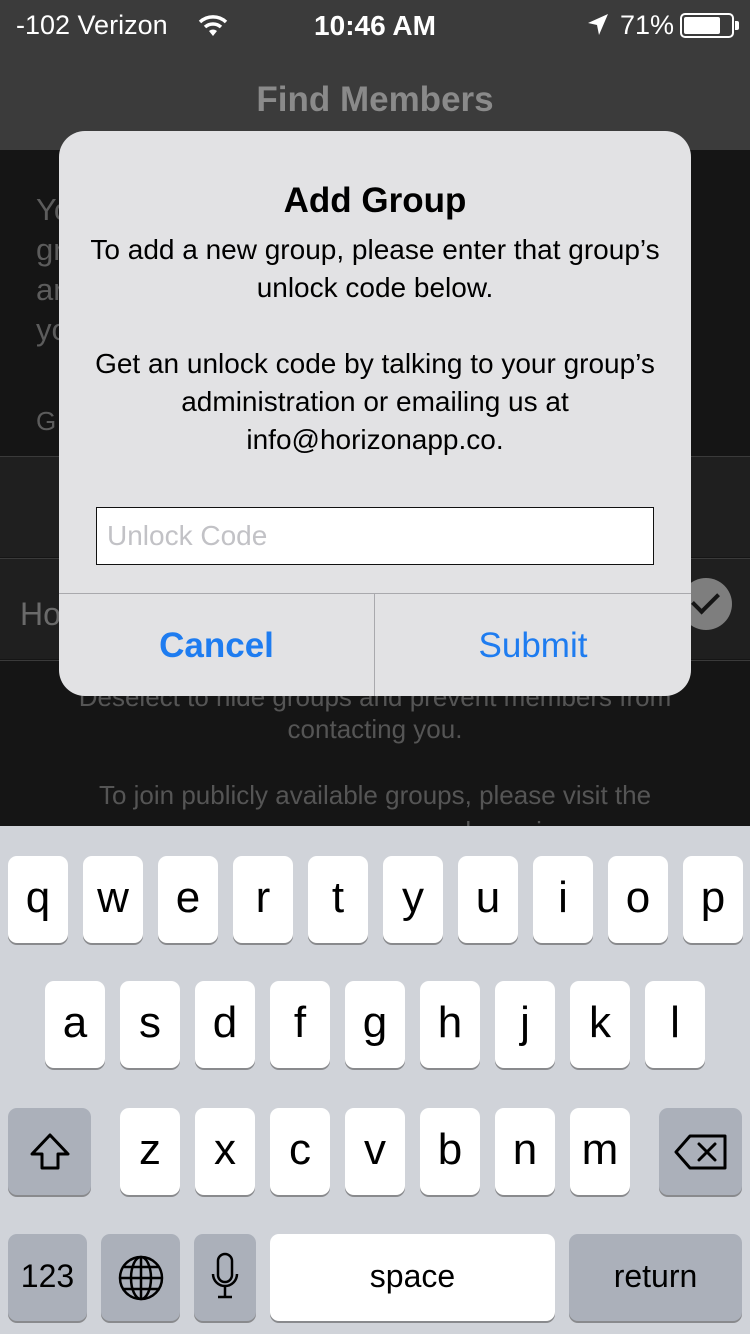  Describe the element at coordinates (213, 25) in the screenshot. I see `wifi-icon` at that location.